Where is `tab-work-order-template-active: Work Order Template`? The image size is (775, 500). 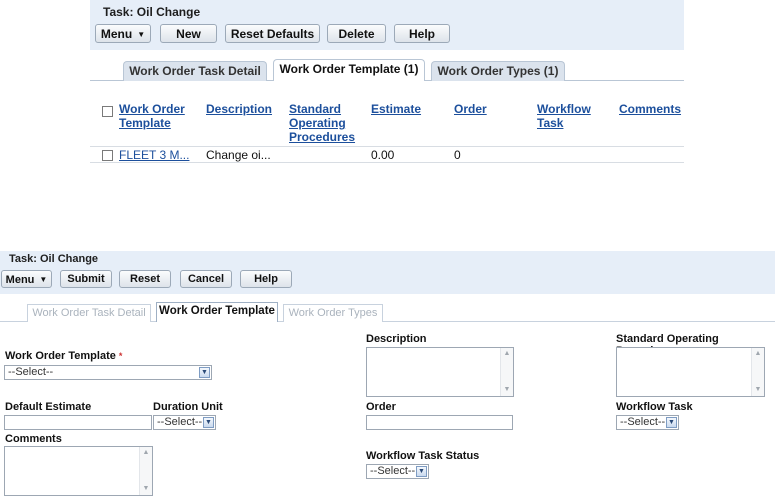
tab-work-order-template-active: Work Order Template is located at coordinates (217, 312).